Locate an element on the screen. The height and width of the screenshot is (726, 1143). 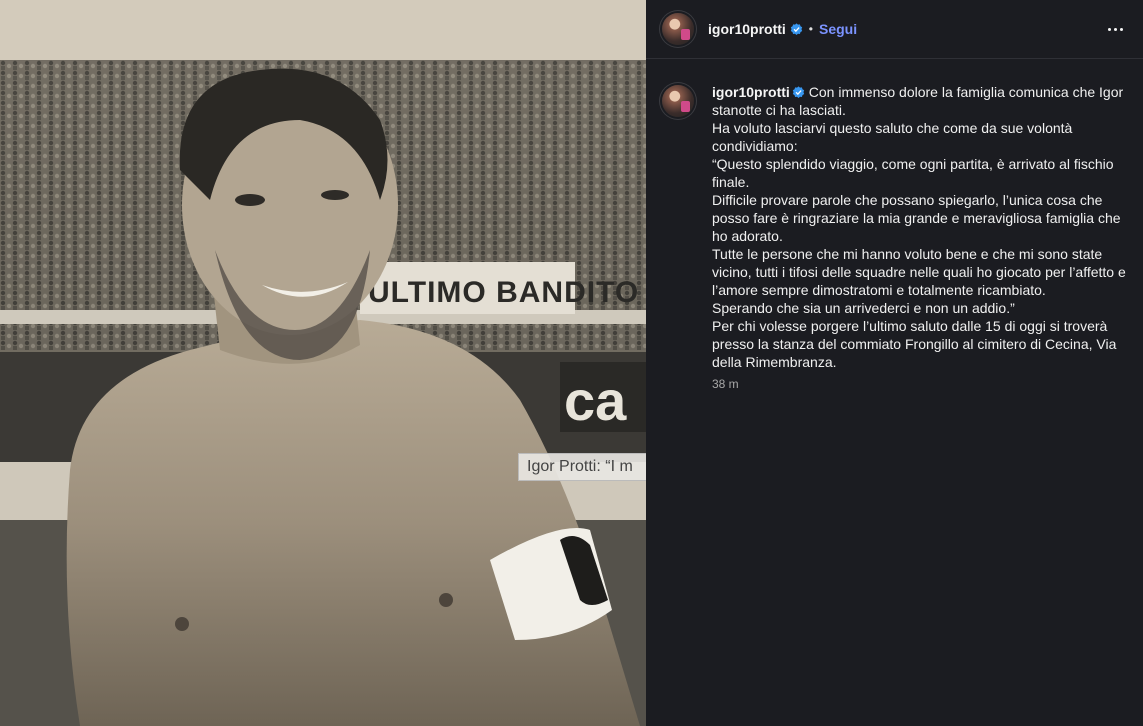
ad-board-text: ca is located at coordinates (595, 400).